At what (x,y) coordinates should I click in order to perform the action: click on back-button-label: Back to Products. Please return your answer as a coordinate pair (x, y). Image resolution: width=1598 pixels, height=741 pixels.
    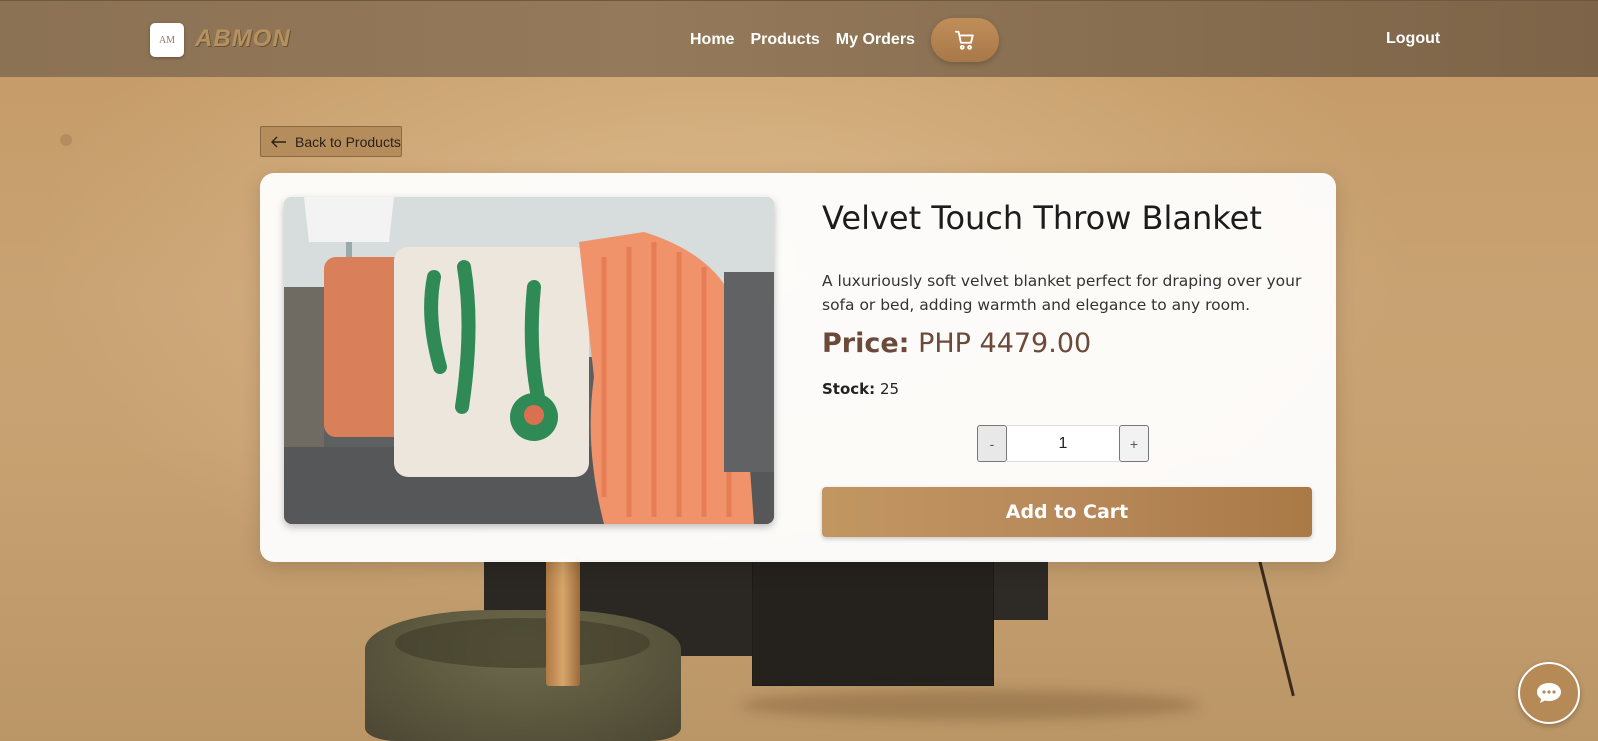
    Looking at the image, I should click on (348, 141).